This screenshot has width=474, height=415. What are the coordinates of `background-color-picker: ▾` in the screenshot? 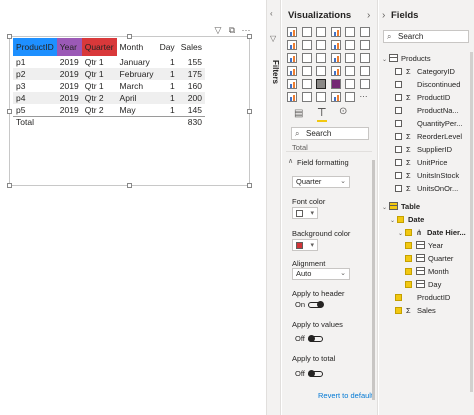 It's located at (305, 245).